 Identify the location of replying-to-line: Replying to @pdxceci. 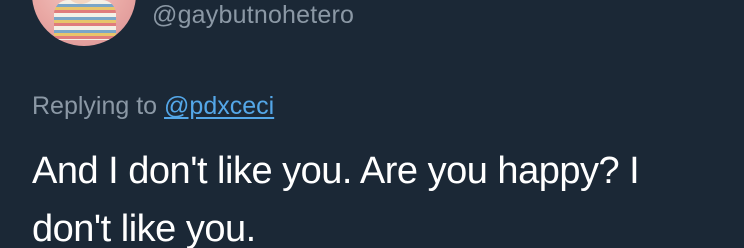
(153, 106).